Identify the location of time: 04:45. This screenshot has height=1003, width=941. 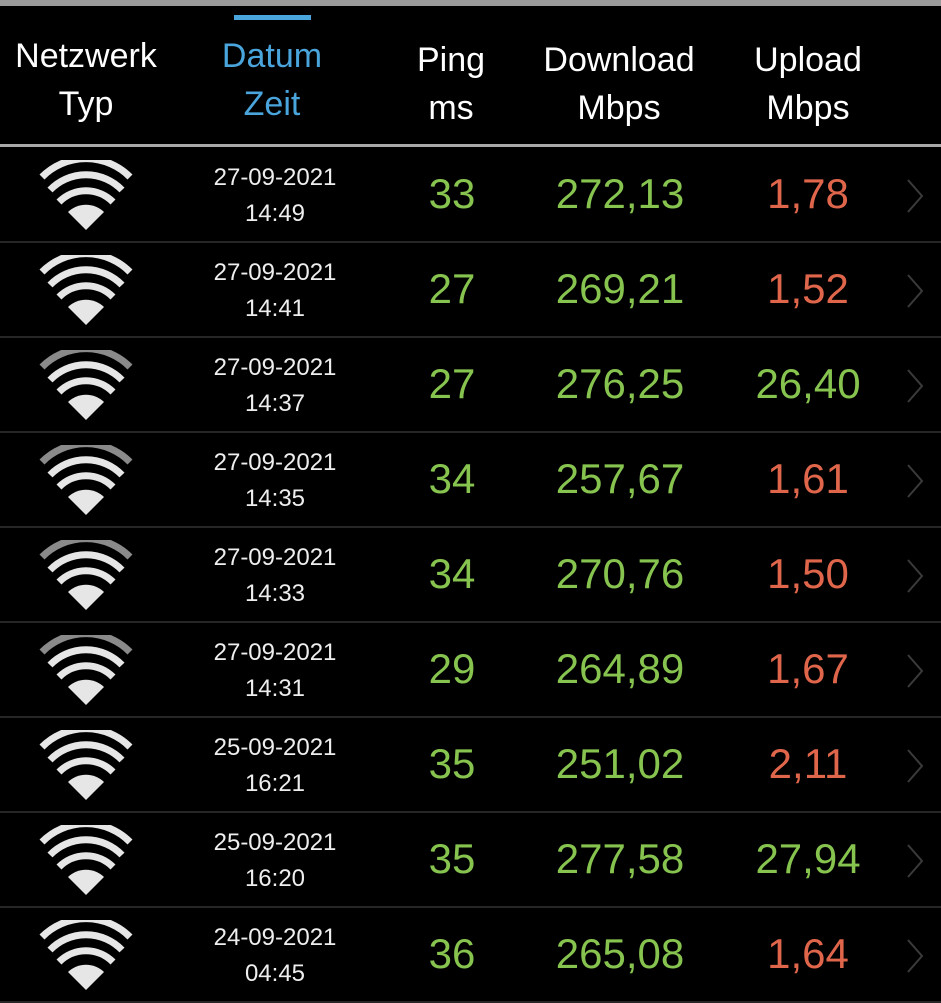
(275, 973).